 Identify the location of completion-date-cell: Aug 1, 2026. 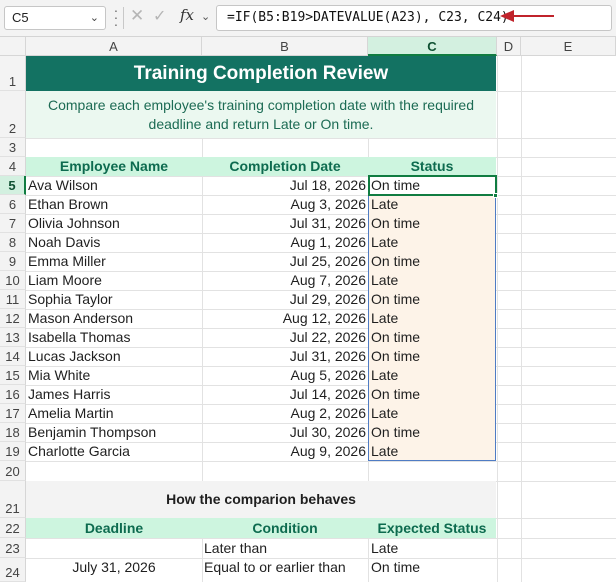
(284, 242).